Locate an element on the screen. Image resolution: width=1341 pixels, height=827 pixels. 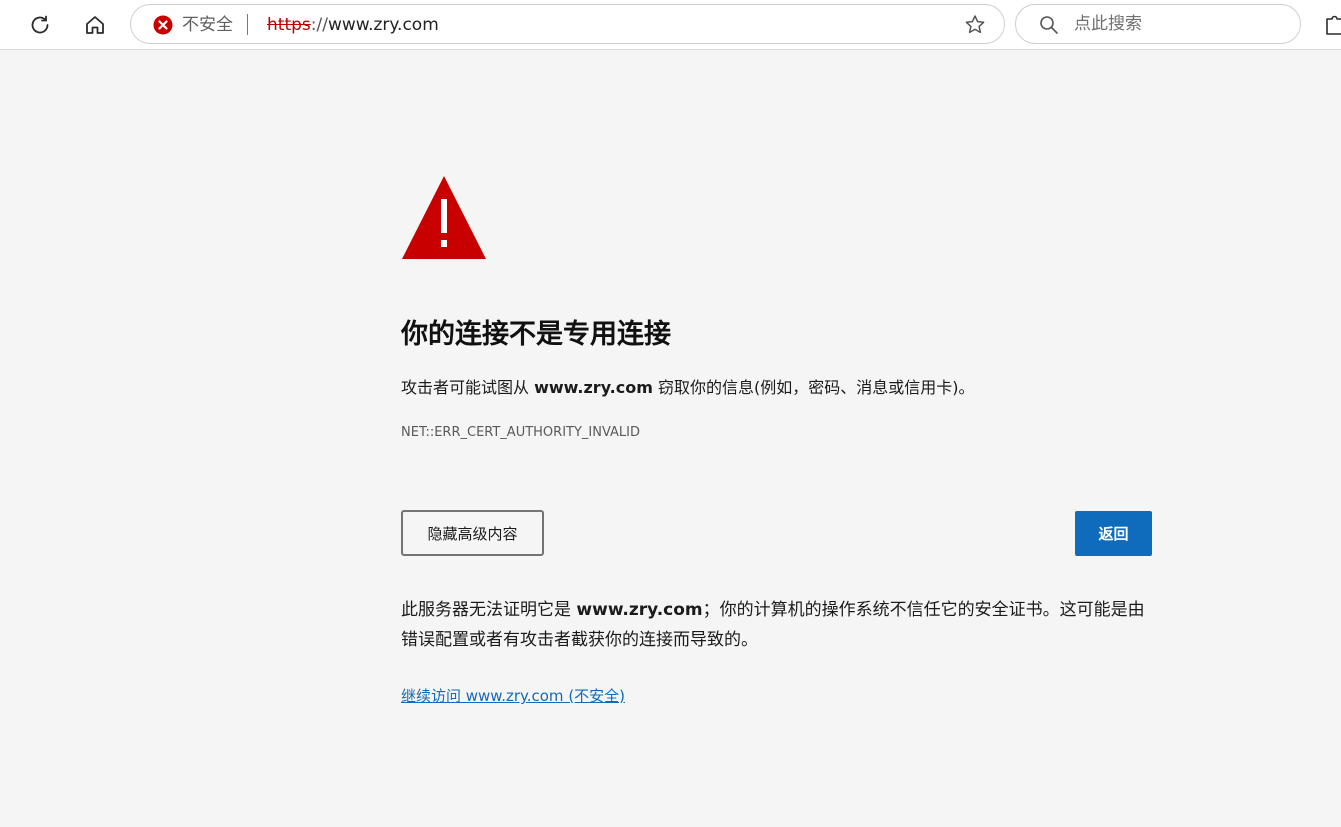
address-divider is located at coordinates (247, 24).